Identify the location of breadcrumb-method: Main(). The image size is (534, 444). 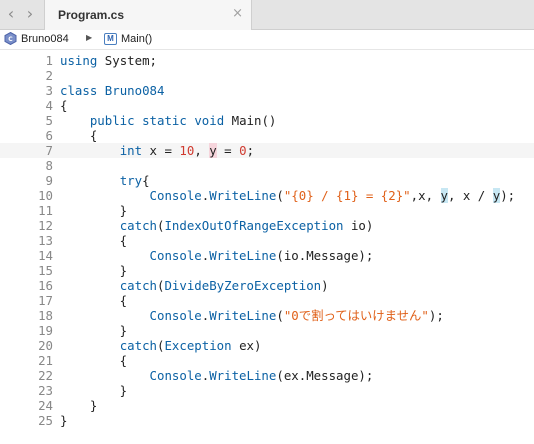
(136, 39).